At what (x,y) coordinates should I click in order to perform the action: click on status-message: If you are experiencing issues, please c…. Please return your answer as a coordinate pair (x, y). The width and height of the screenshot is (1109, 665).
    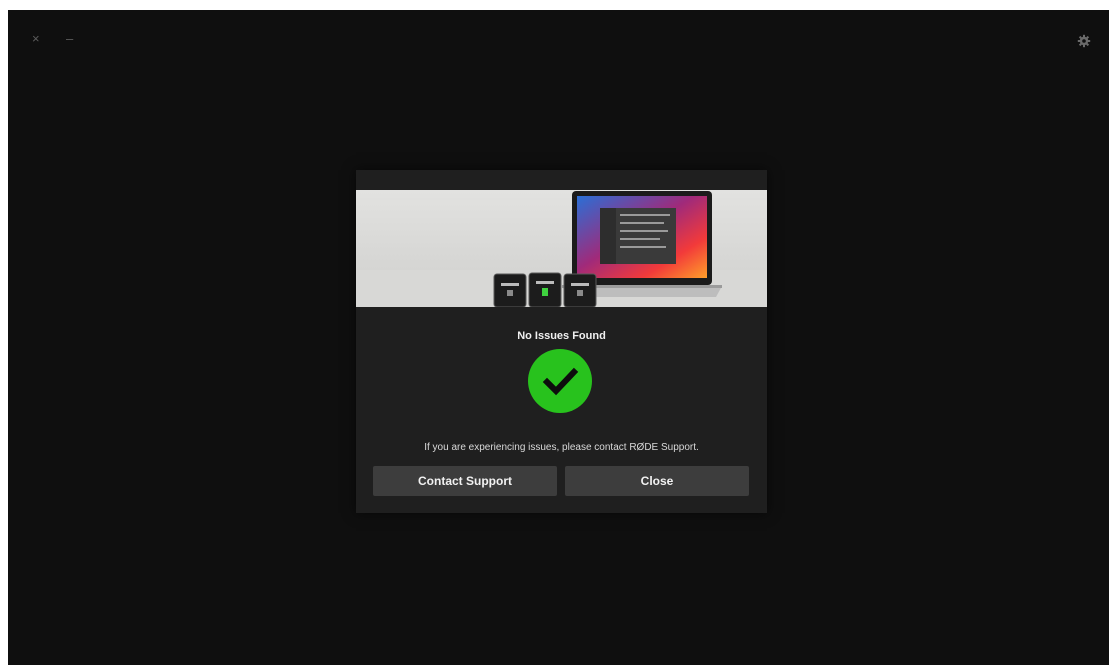
    Looking at the image, I should click on (561, 447).